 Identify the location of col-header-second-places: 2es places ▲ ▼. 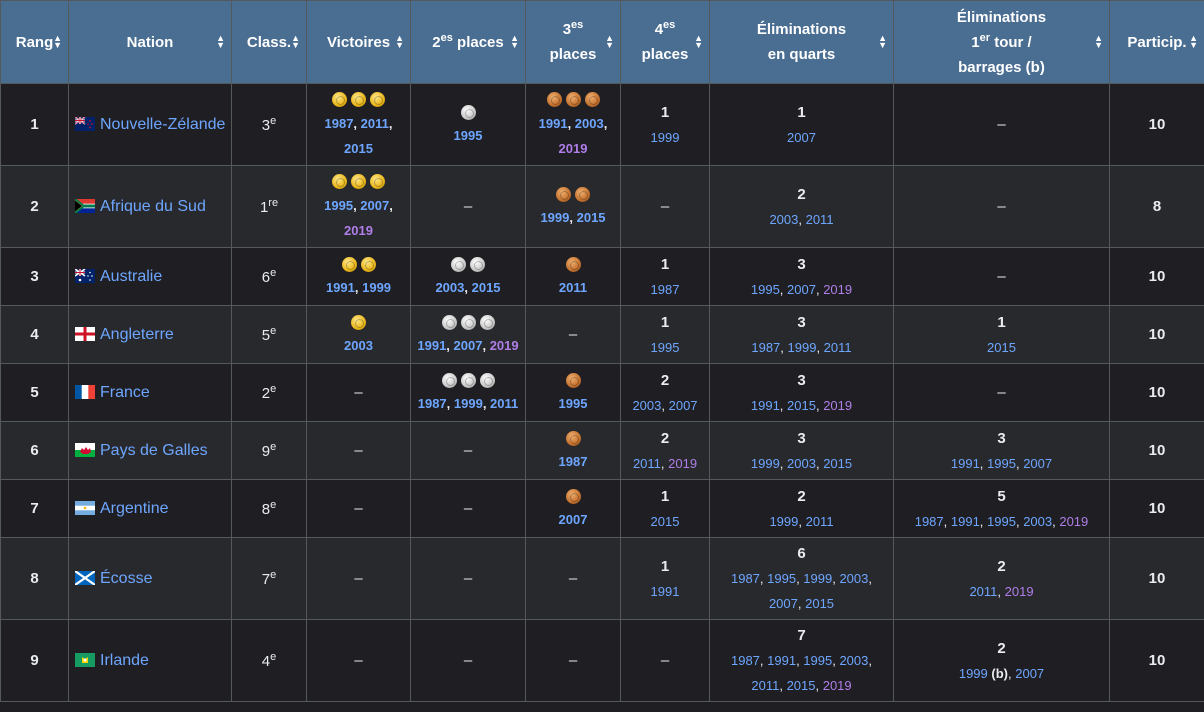
(468, 42).